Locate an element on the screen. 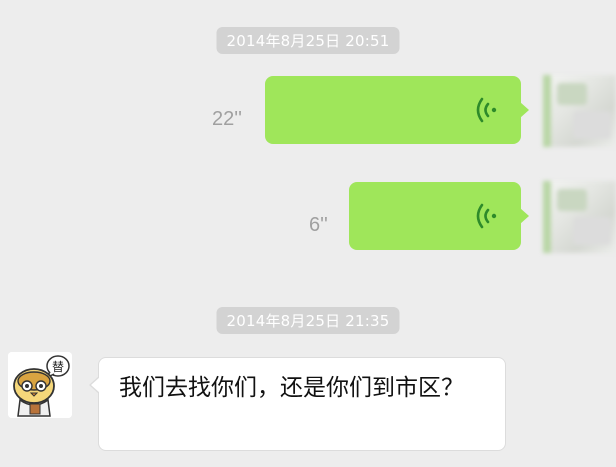  received-message-bubble: 我们去找你们，还是你们到市区？ is located at coordinates (297, 404).